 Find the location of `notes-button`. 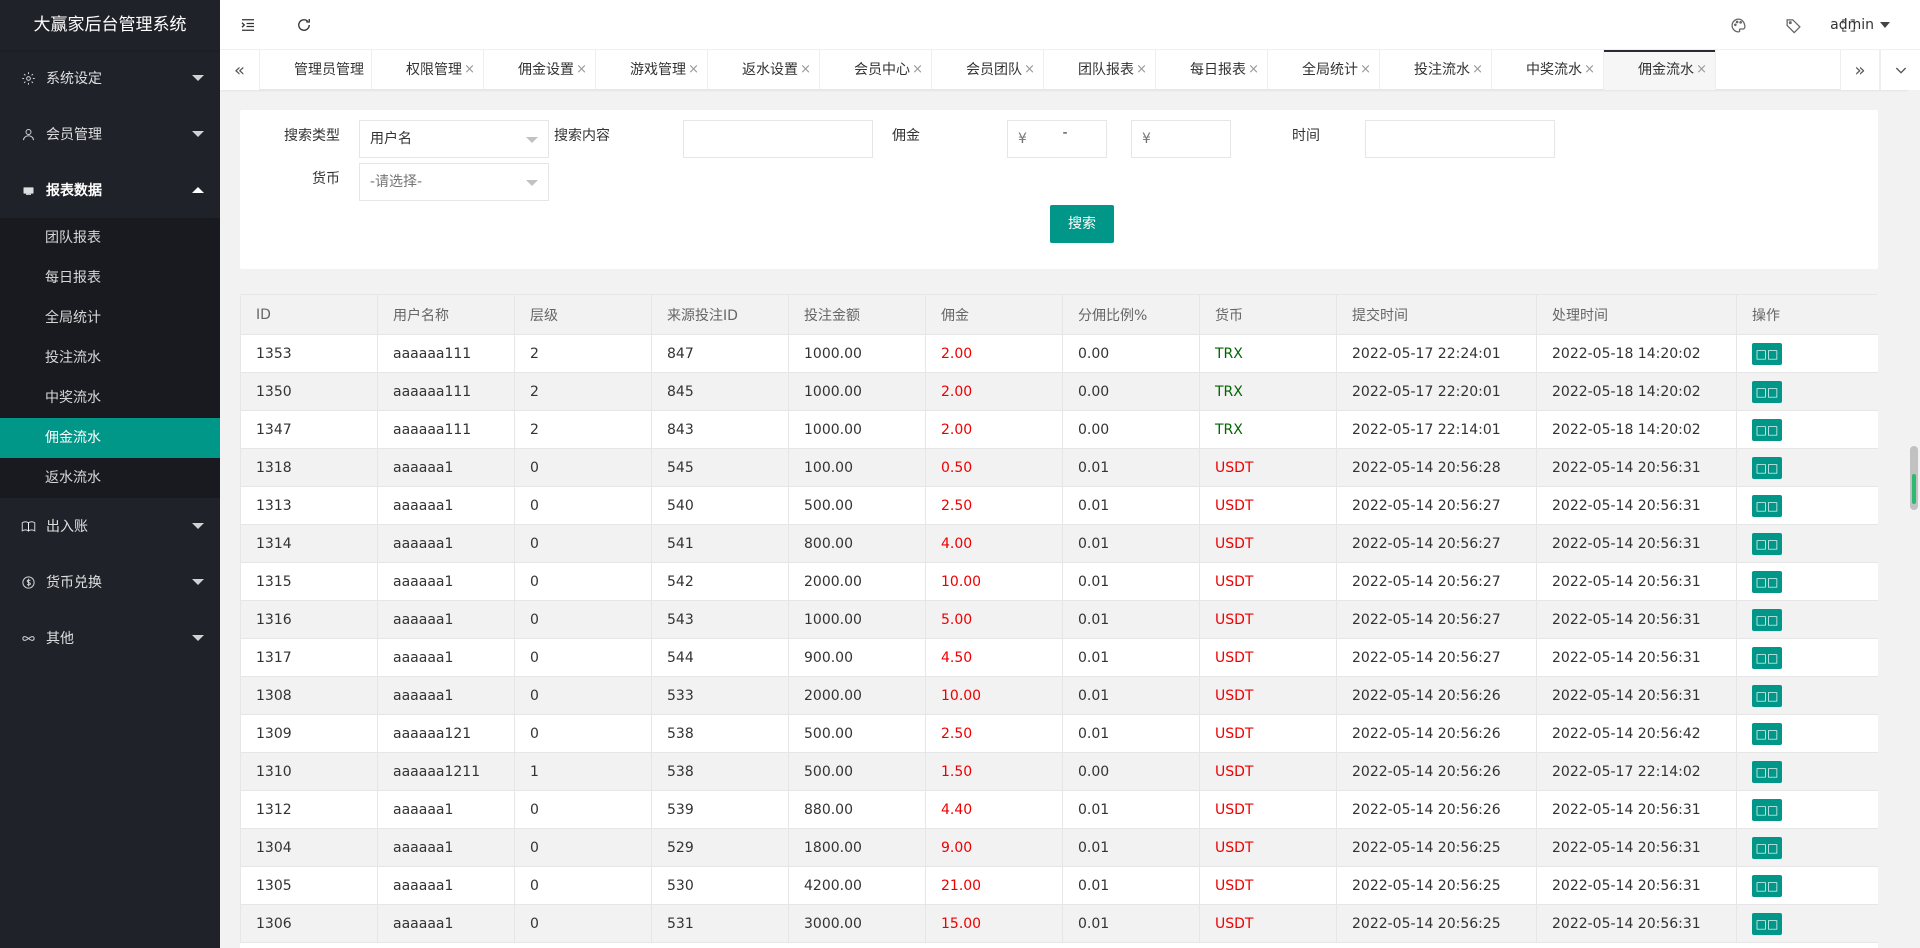

notes-button is located at coordinates (1793, 25).